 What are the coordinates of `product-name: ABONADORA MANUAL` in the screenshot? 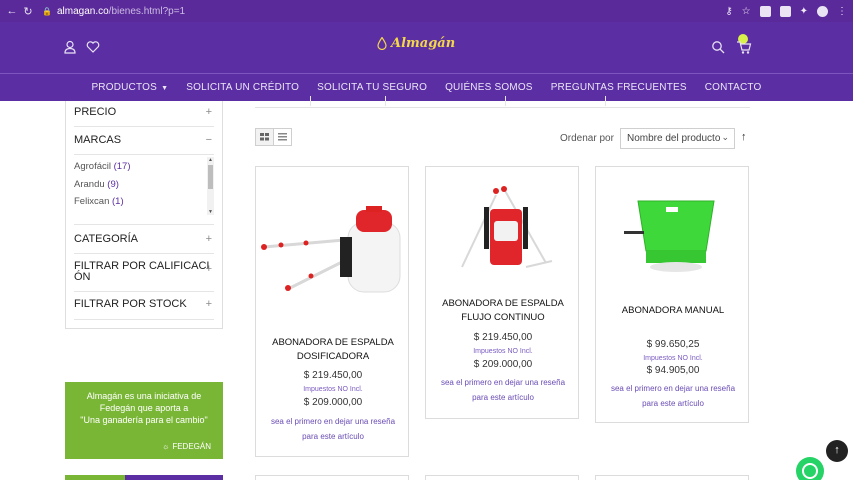 It's located at (673, 311).